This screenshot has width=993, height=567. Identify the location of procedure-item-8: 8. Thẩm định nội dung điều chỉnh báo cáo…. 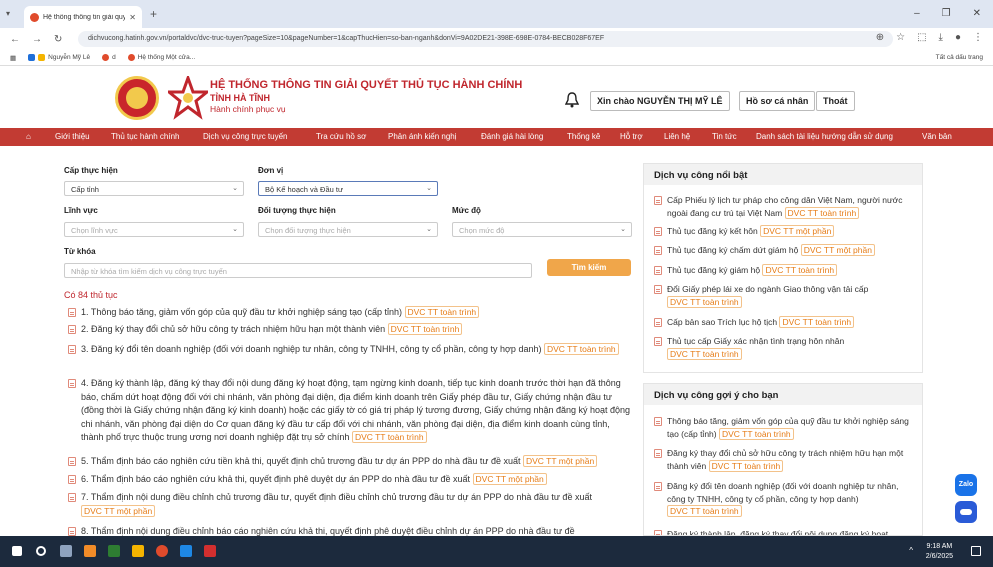
(350, 530).